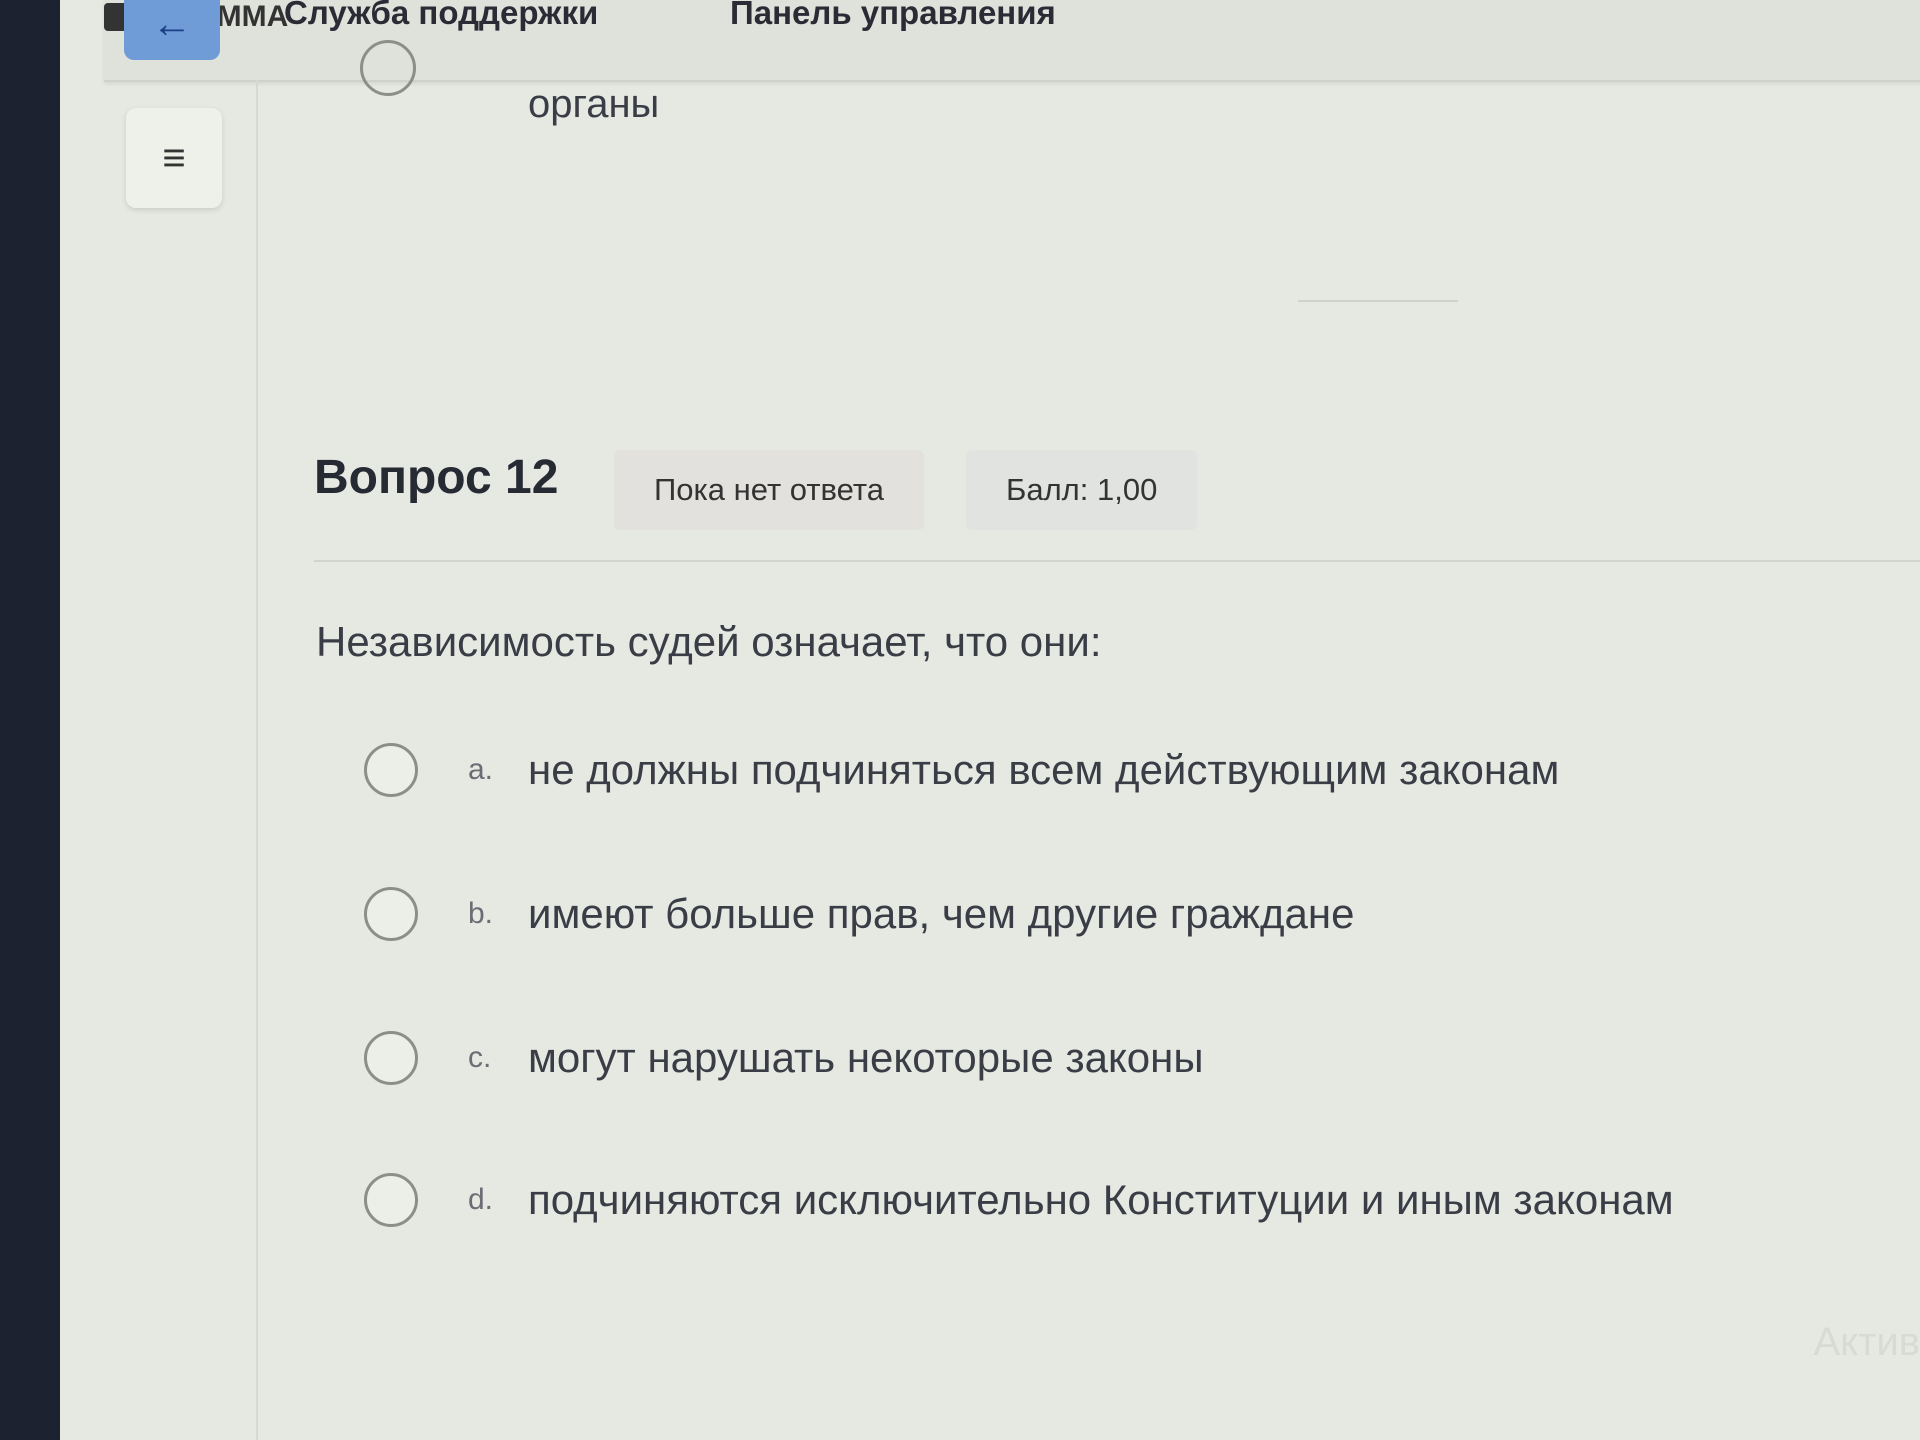 Image resolution: width=1920 pixels, height=1440 pixels. I want to click on radio-option-b, so click(391, 914).